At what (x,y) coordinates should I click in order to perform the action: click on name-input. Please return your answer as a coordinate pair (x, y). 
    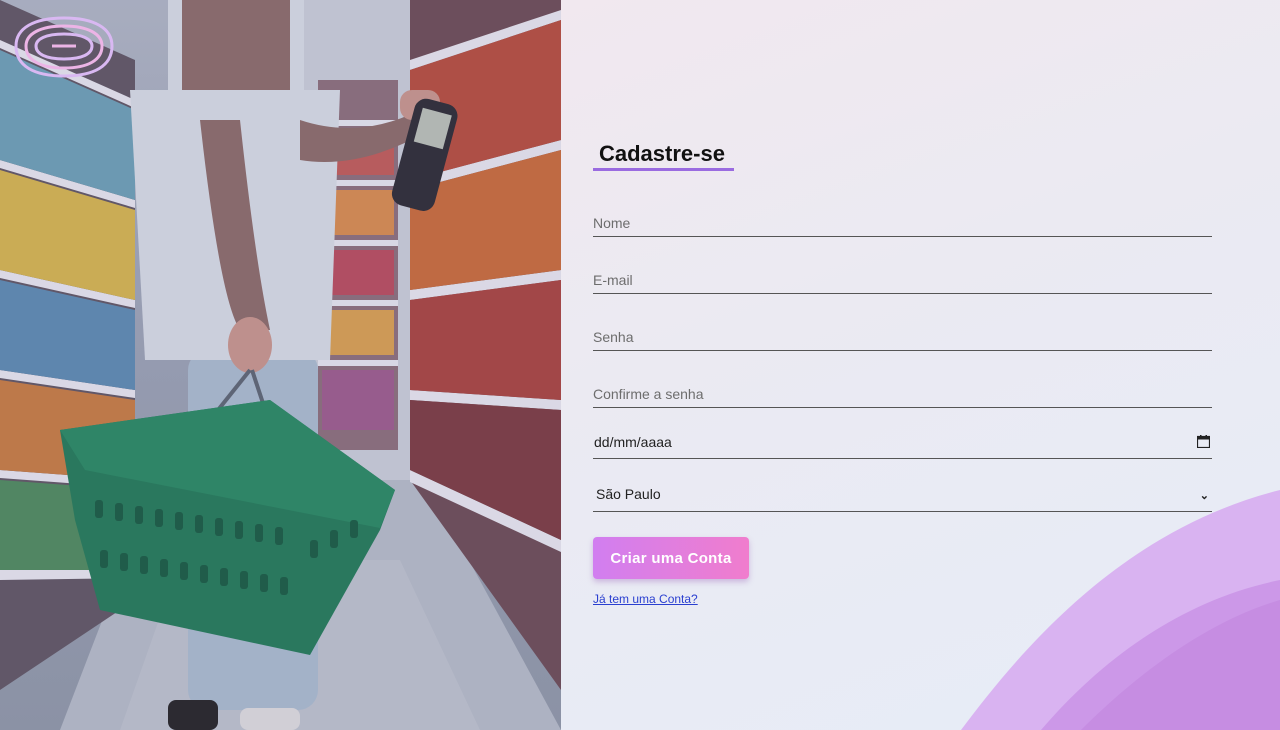
    Looking at the image, I should click on (902, 223).